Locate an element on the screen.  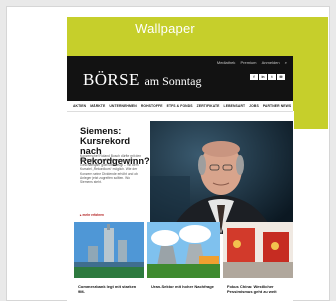
nav-item-unternehmen: UNTERNEHMEN is located at coordinates (122, 106).